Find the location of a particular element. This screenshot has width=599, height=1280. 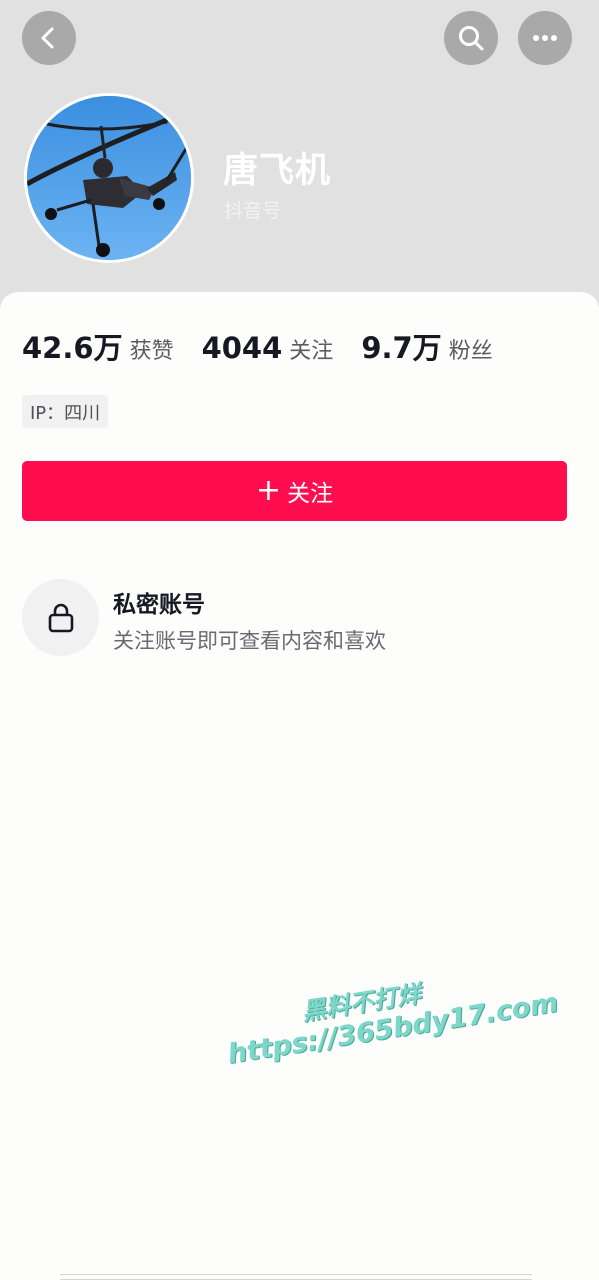

back-button is located at coordinates (49, 38).